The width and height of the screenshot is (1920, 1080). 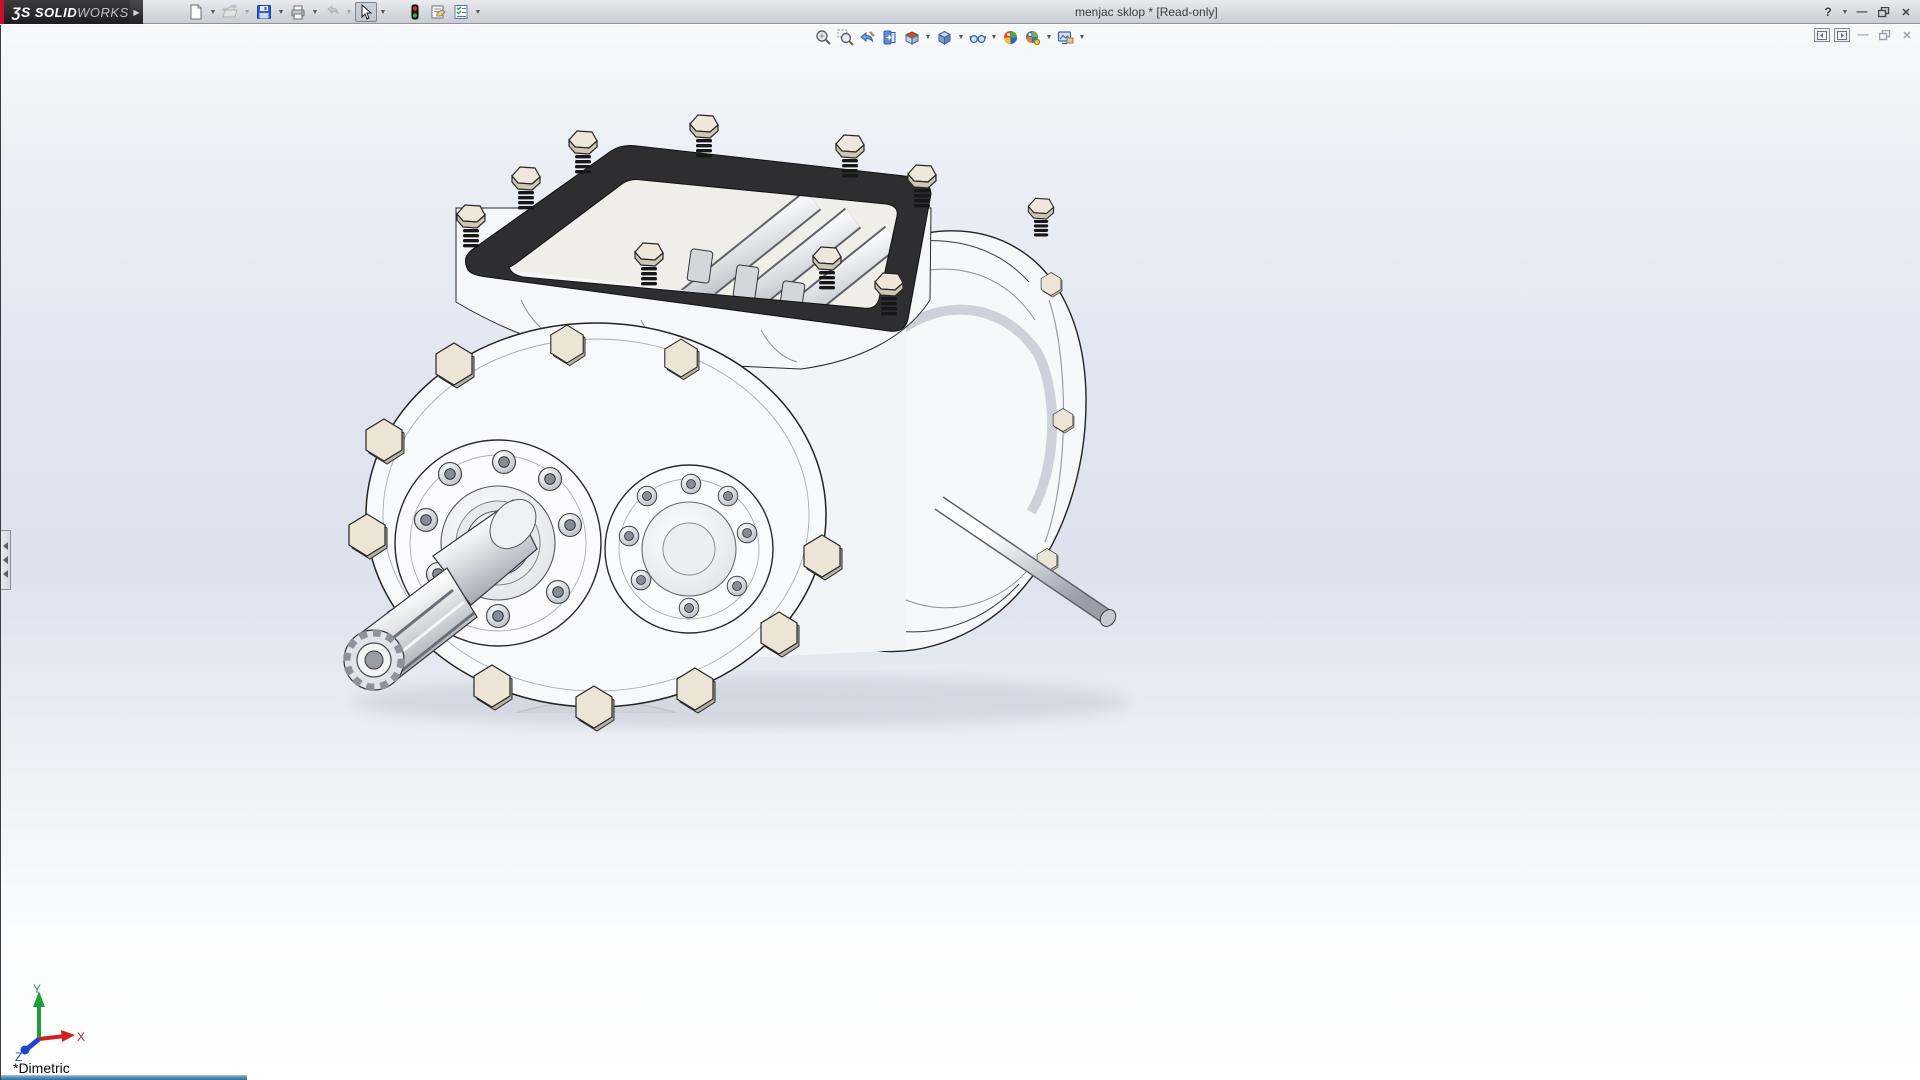 I want to click on apply-scene-button, so click(x=1032, y=37).